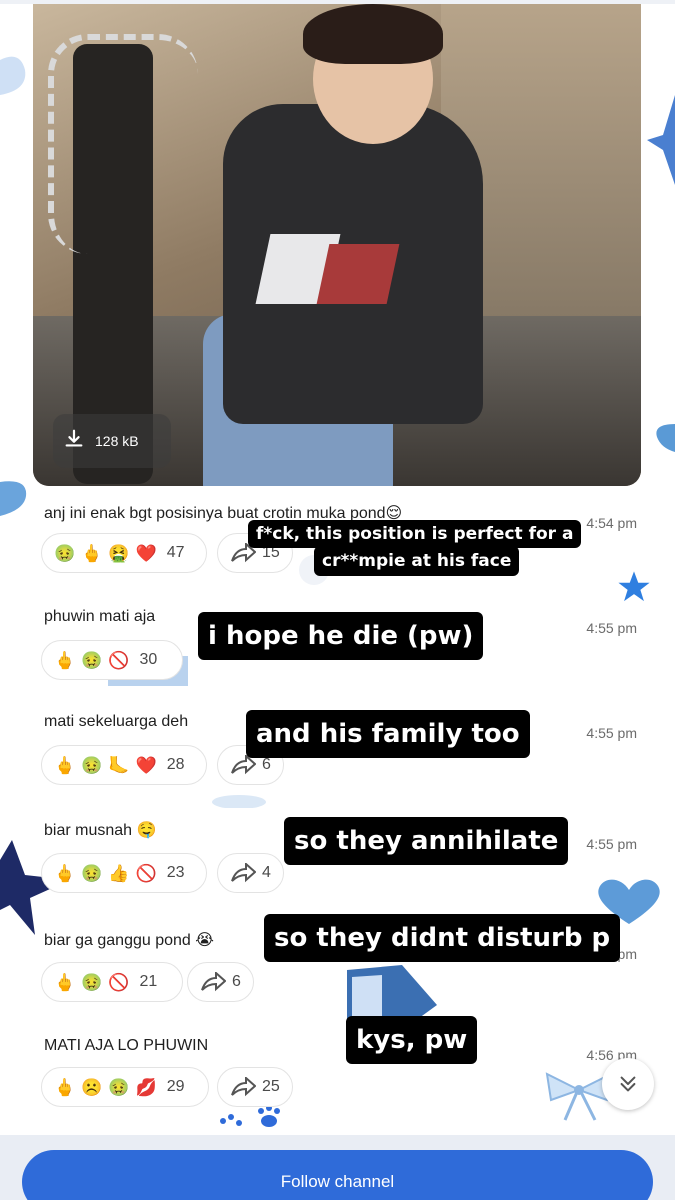 Image resolution: width=675 pixels, height=1200 pixels. I want to click on reaction-count: 21, so click(148, 981).